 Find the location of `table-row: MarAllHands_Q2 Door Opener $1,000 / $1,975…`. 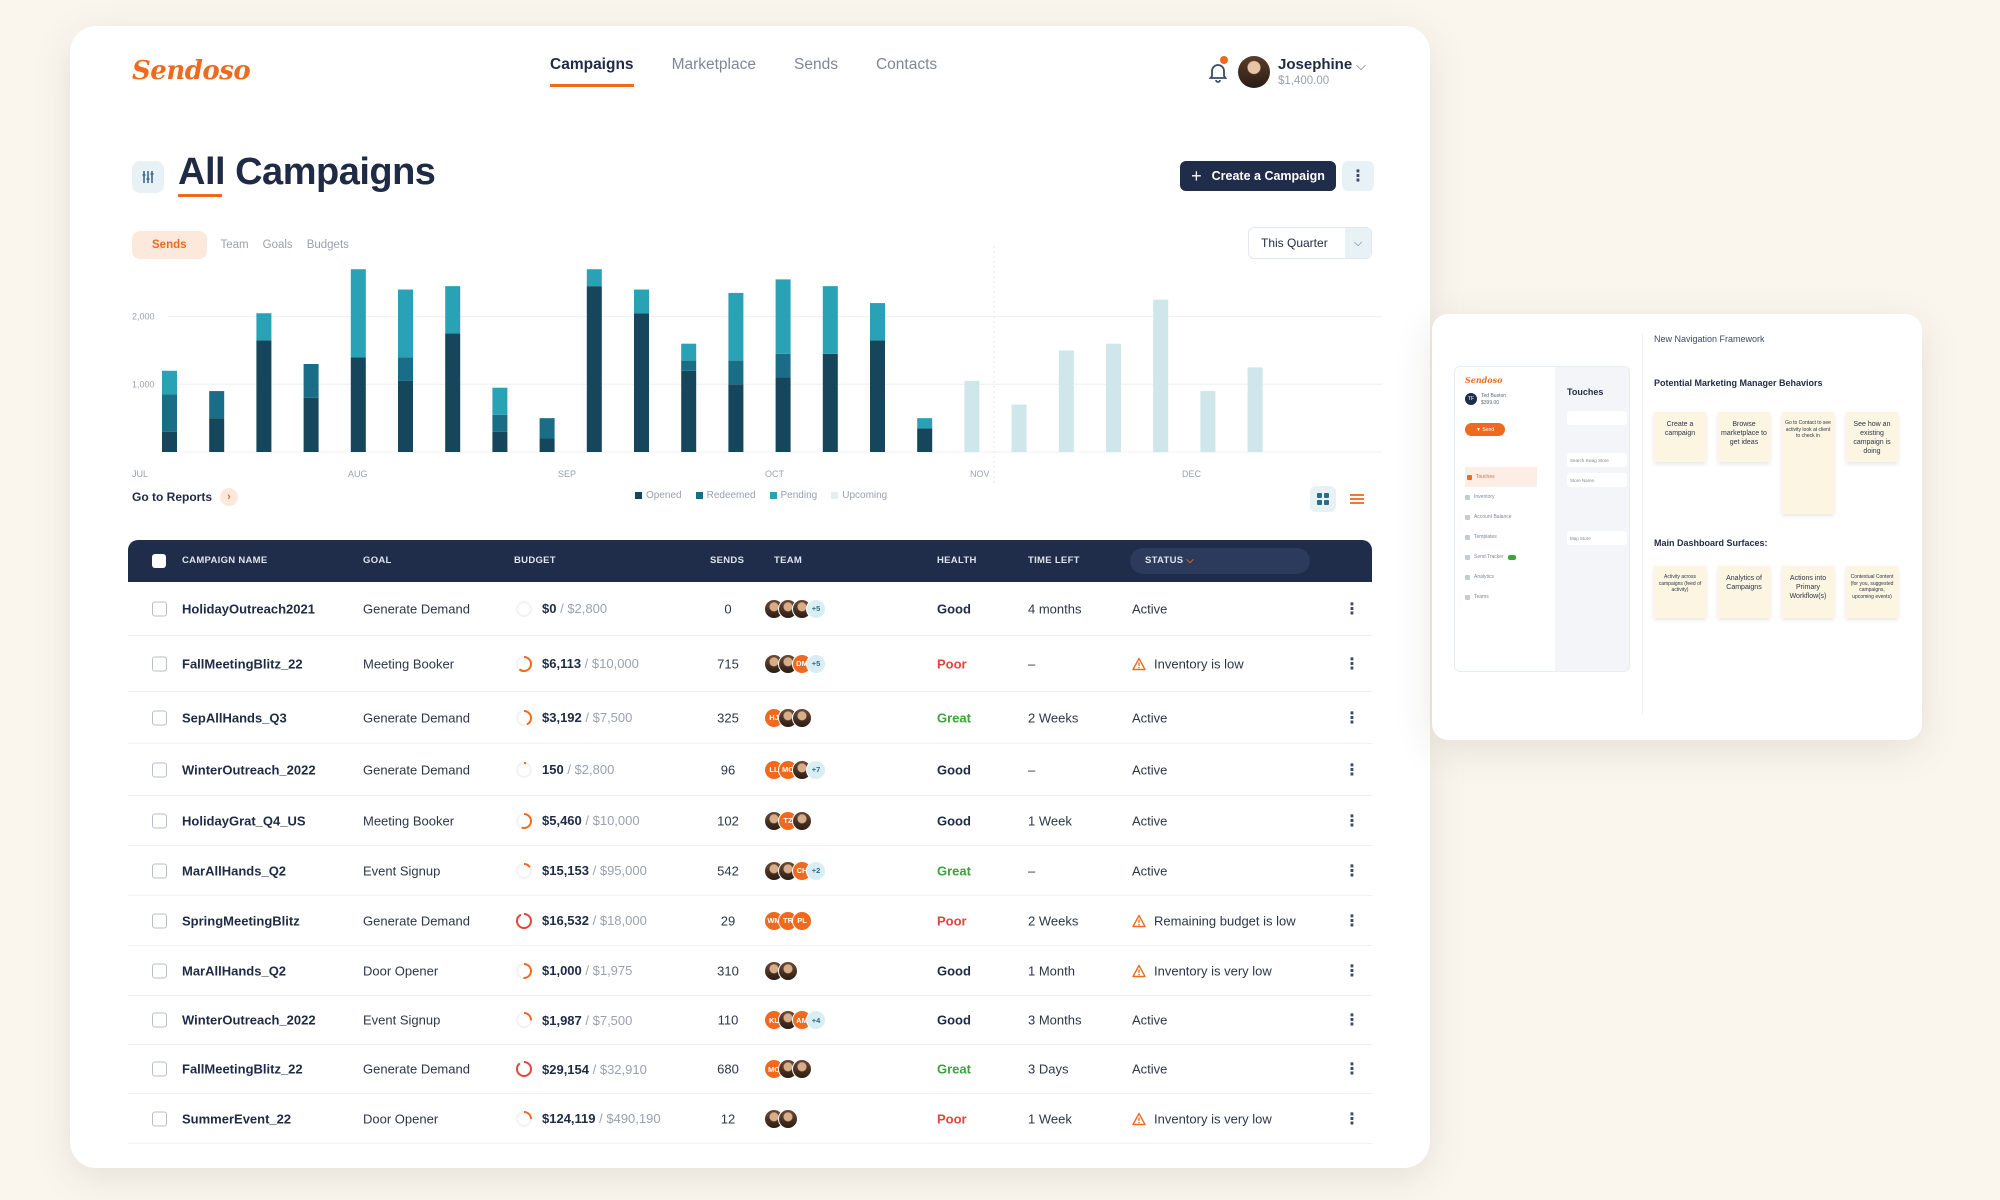

table-row: MarAllHands_Q2 Door Opener $1,000 / $1,975… is located at coordinates (750, 971).